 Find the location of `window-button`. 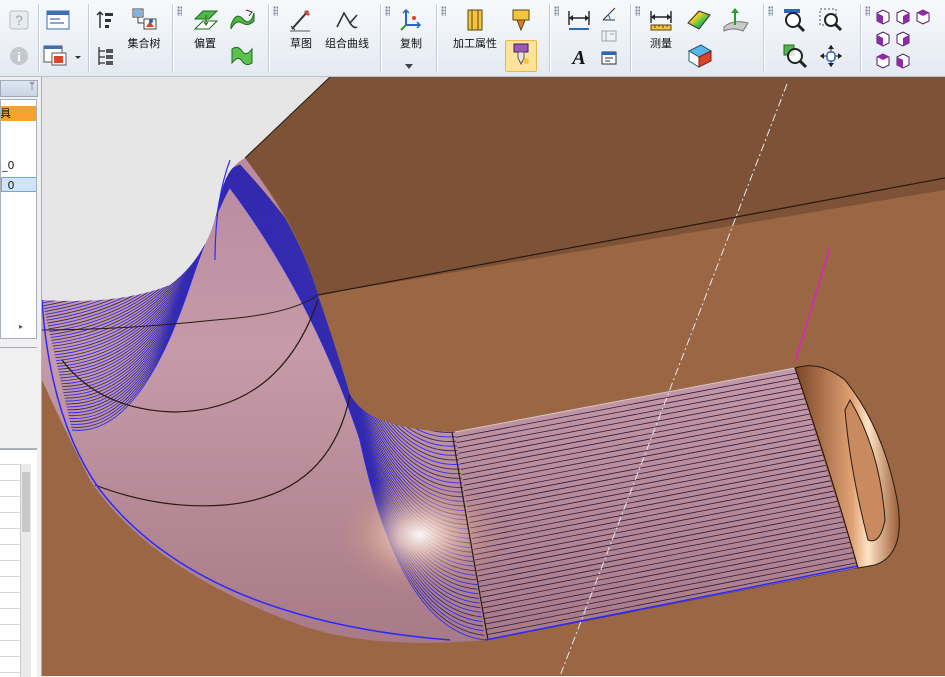

window-button is located at coordinates (58, 22).